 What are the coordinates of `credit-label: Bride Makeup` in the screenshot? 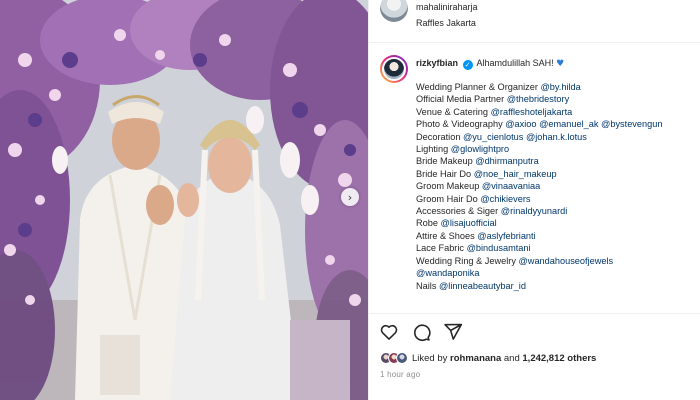 It's located at (446, 161).